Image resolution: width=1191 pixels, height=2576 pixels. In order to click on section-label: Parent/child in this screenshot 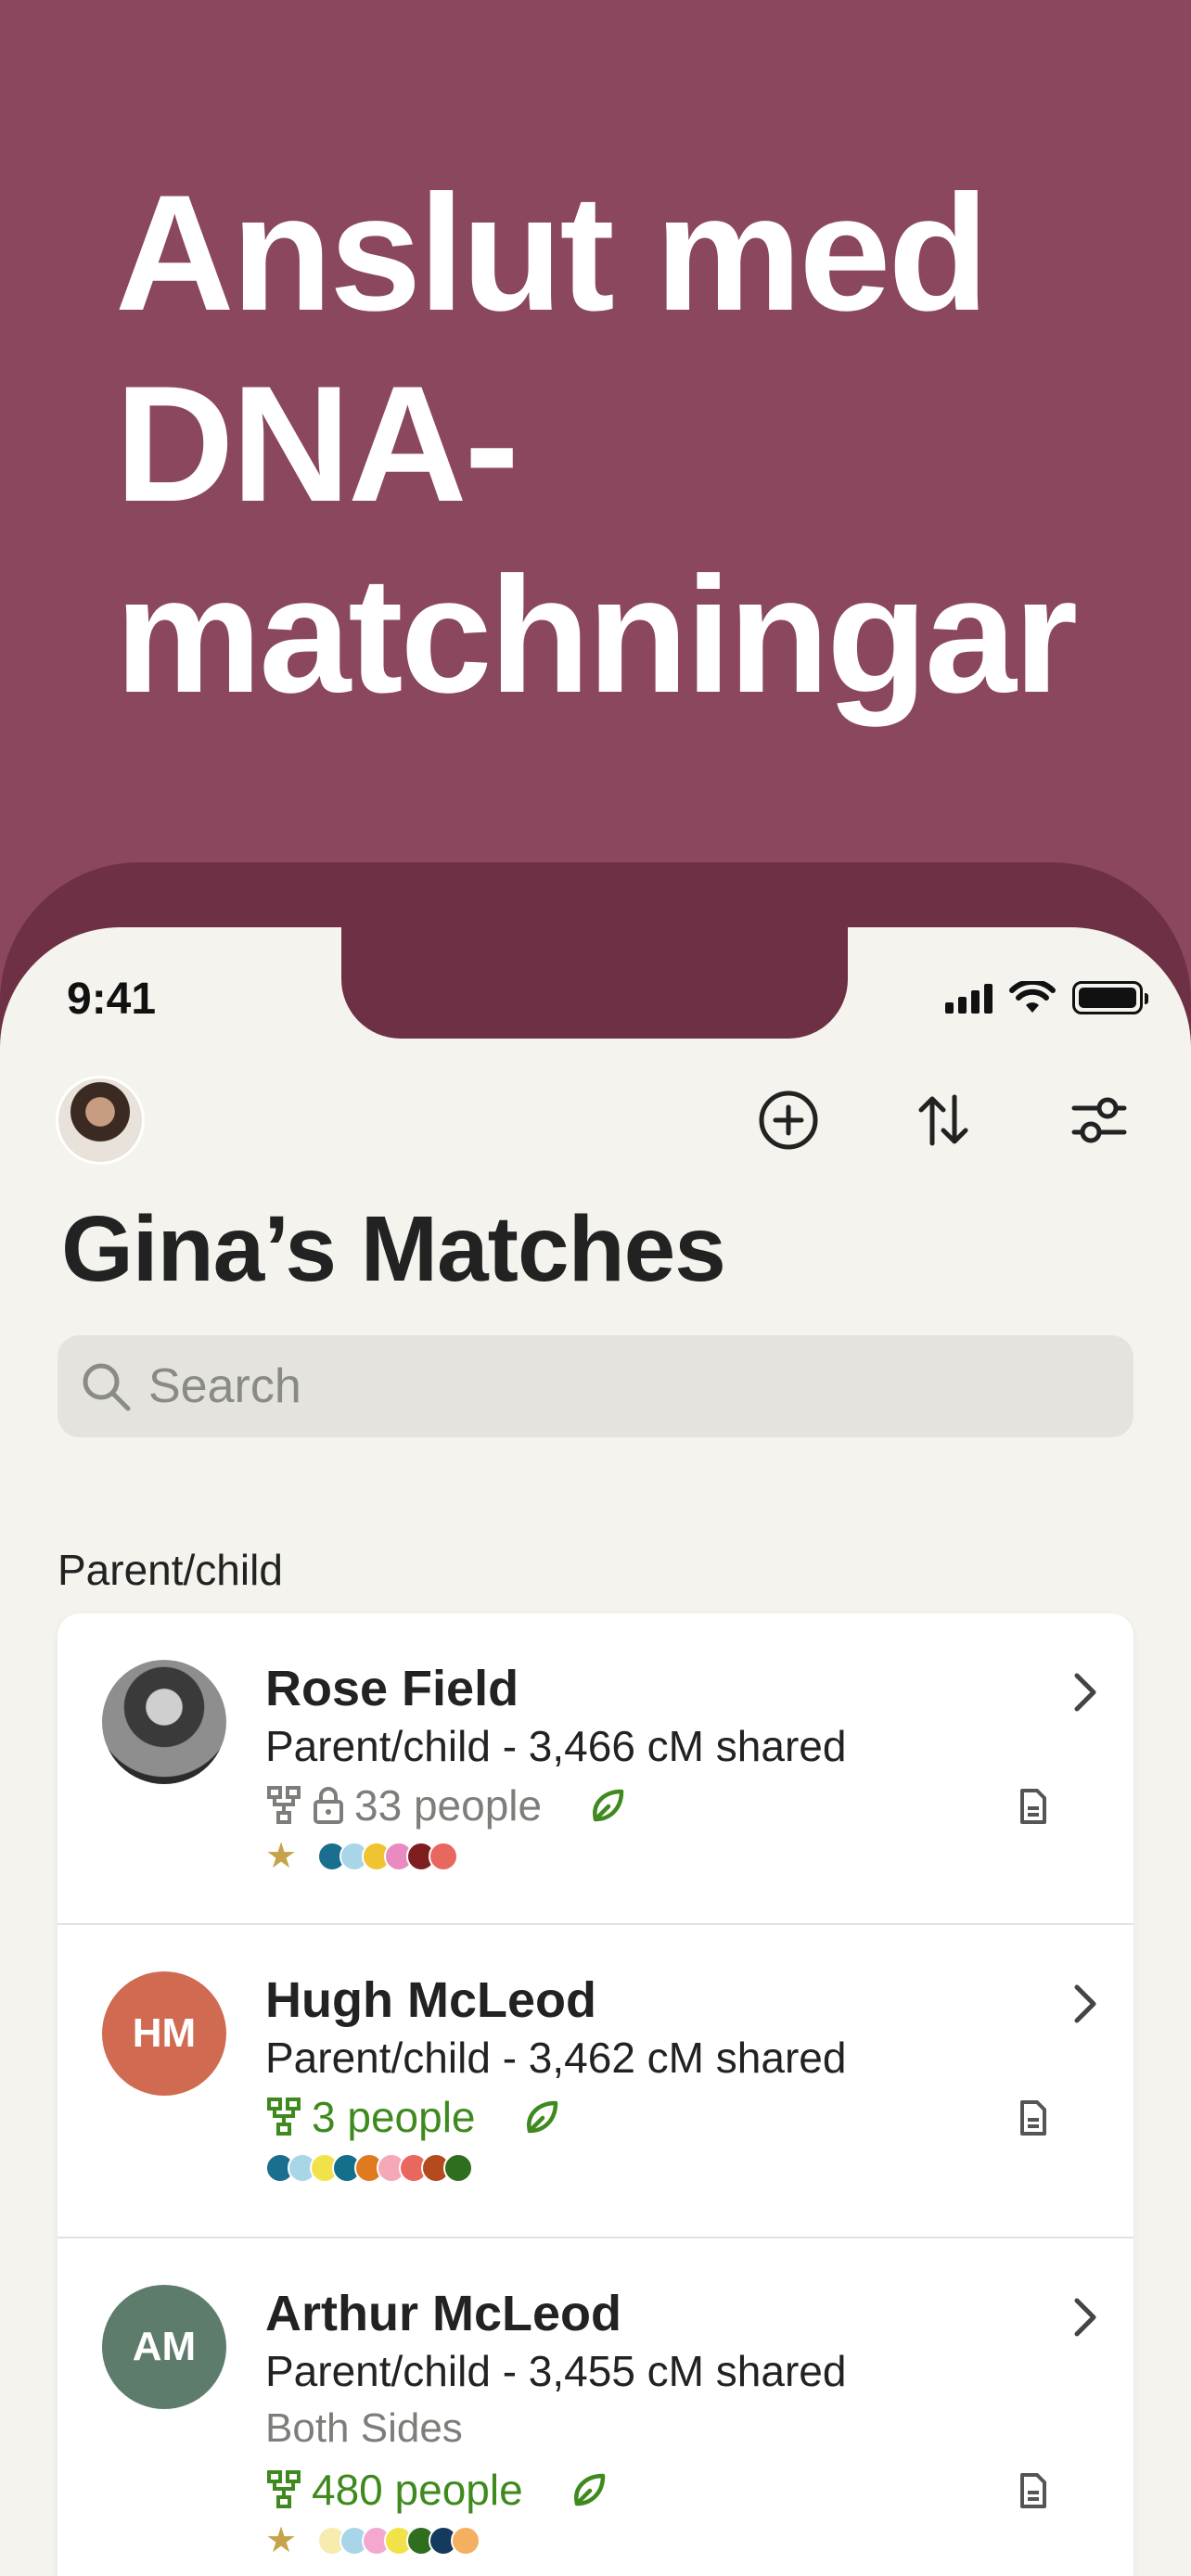, I will do `click(170, 1570)`.